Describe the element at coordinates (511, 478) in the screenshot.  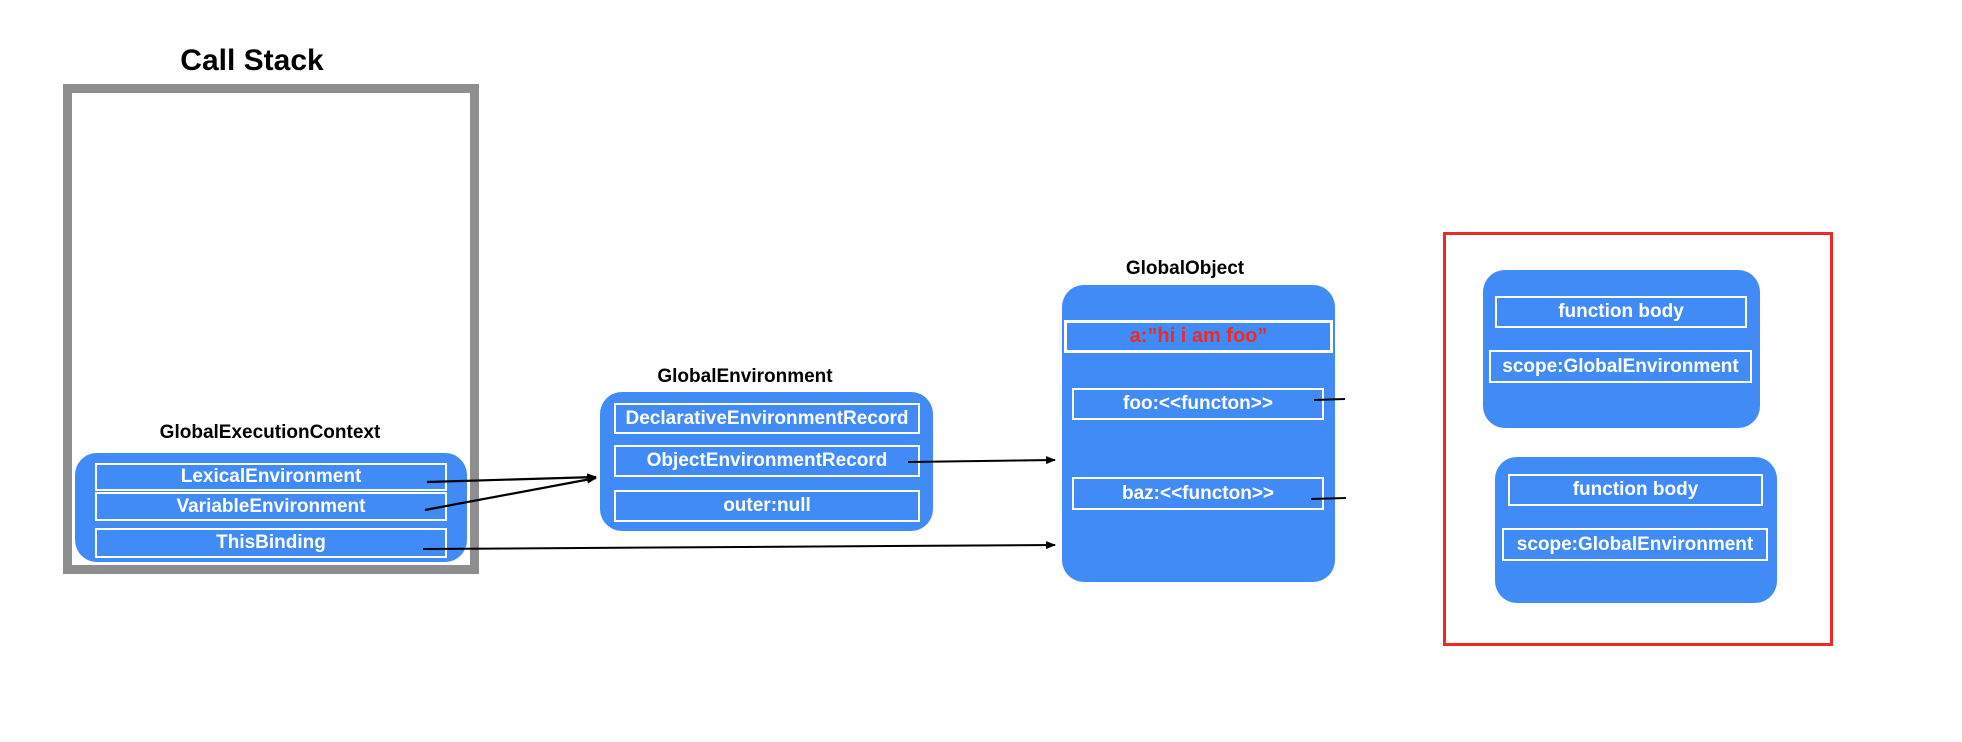
I see `arrow-lexical-to-global-environment` at that location.